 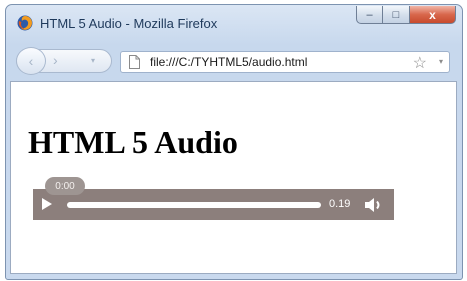 I want to click on history-dropdown-button: ▾, so click(x=93, y=60).